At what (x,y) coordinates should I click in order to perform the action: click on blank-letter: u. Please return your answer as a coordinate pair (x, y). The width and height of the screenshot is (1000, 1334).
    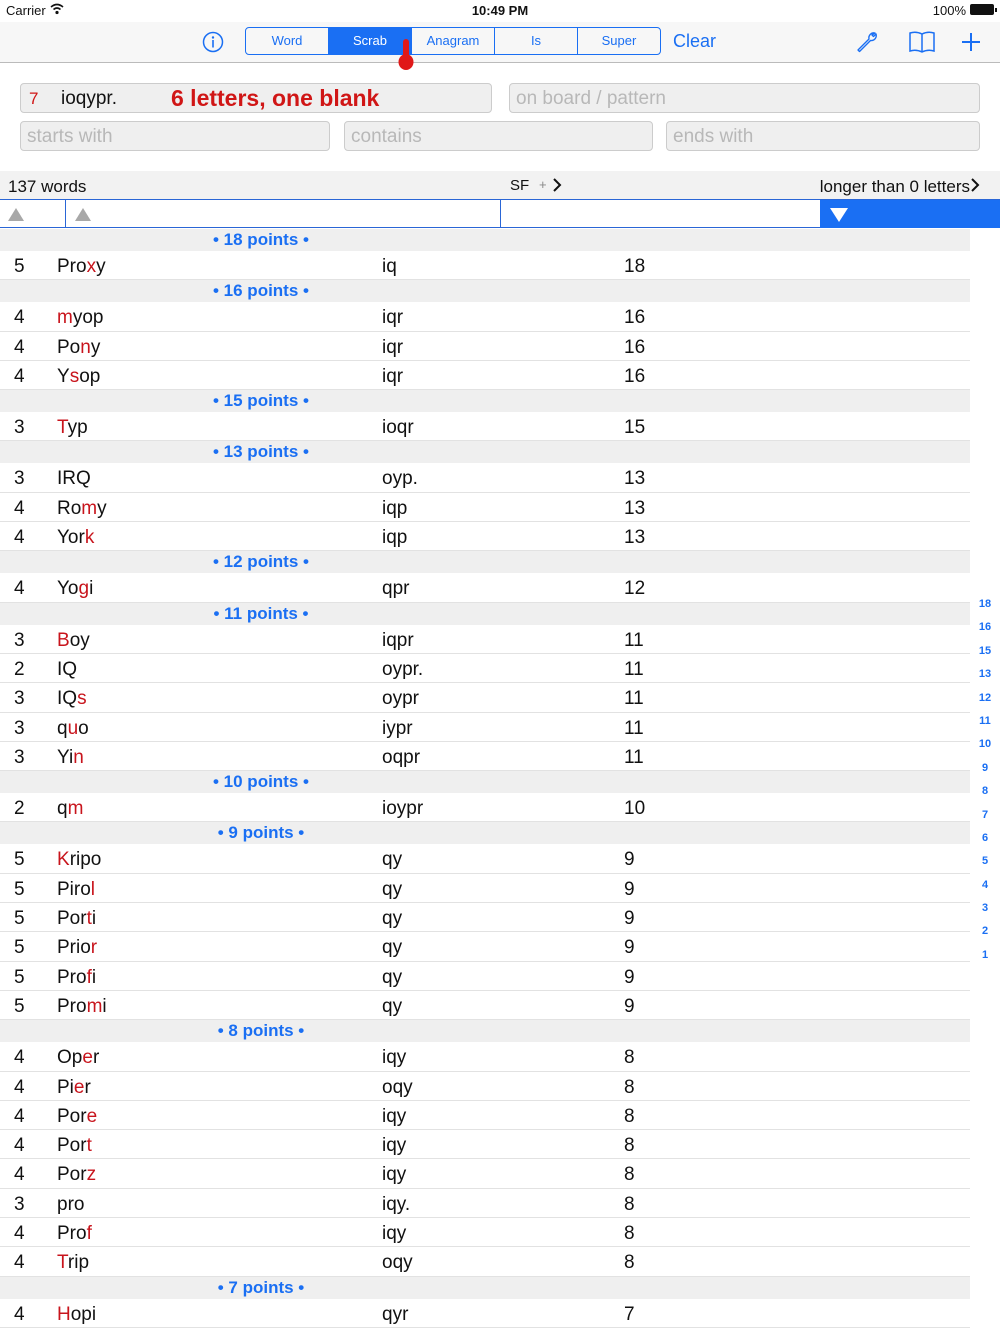
    Looking at the image, I should click on (73, 728).